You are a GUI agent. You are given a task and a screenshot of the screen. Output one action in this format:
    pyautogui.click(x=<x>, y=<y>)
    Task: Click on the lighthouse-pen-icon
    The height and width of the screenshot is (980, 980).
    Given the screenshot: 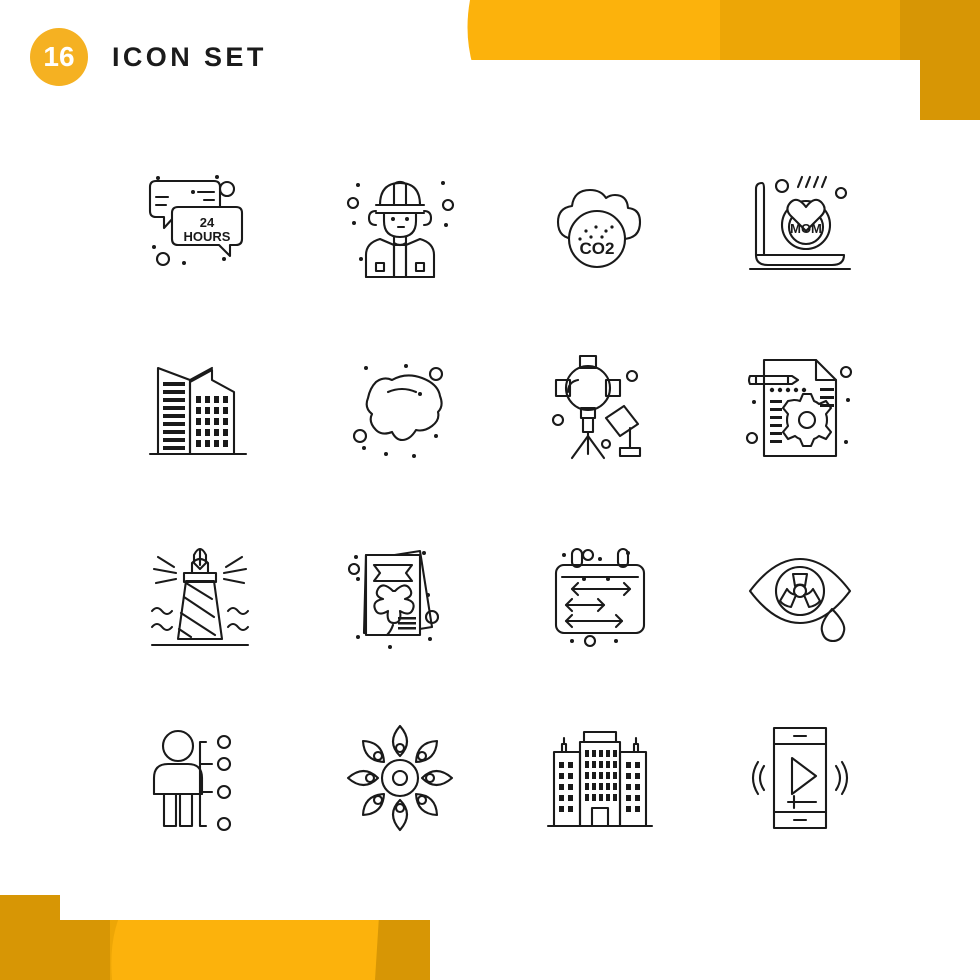 What is the action you would take?
    pyautogui.click(x=200, y=596)
    